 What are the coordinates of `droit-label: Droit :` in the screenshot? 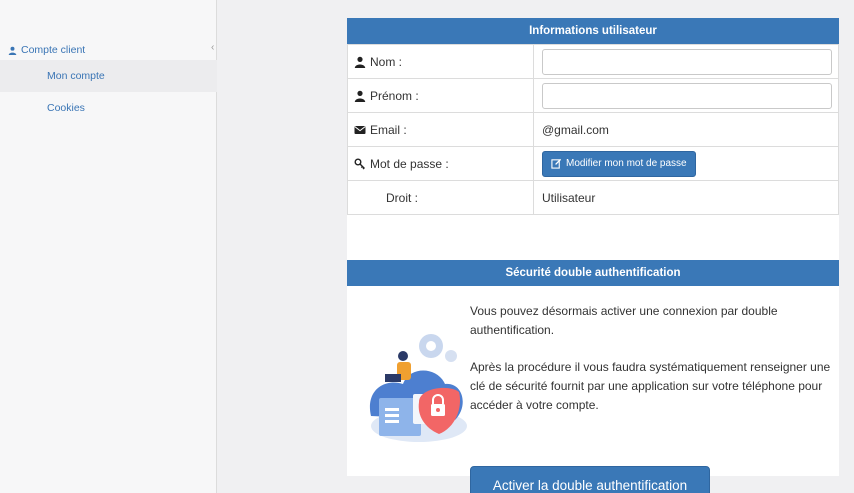 It's located at (440, 197).